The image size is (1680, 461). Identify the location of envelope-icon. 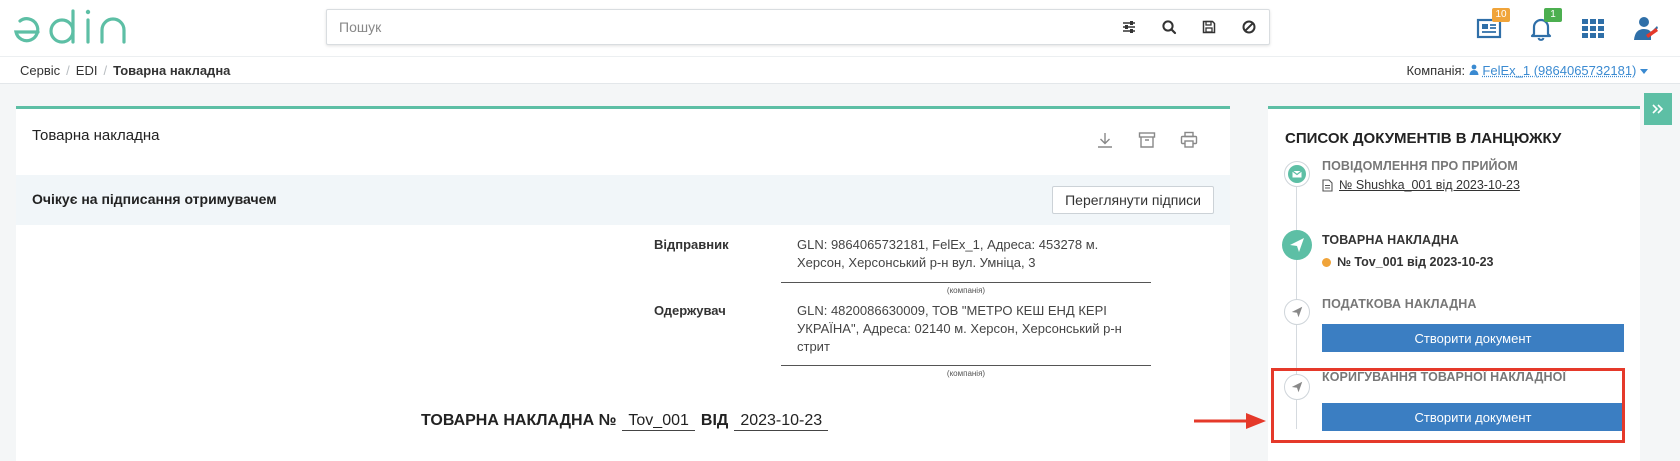
(1297, 174).